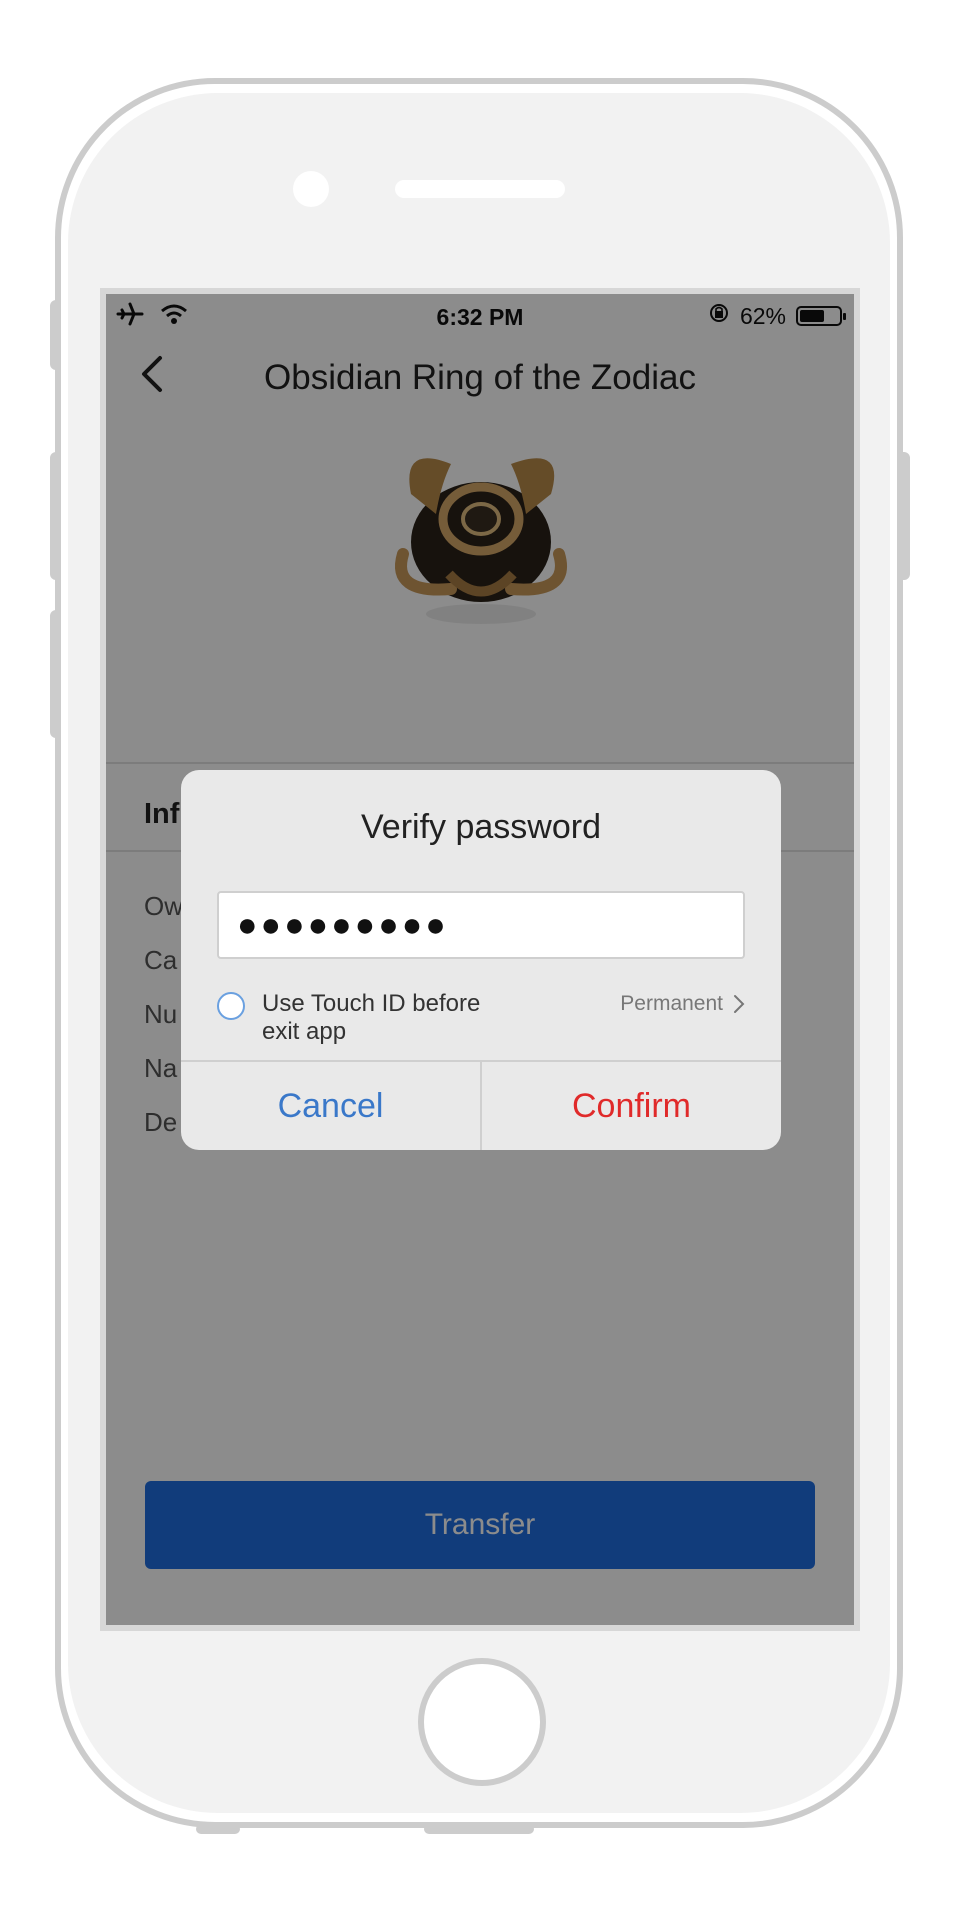  I want to click on duration-selector: Permanent, so click(682, 1004).